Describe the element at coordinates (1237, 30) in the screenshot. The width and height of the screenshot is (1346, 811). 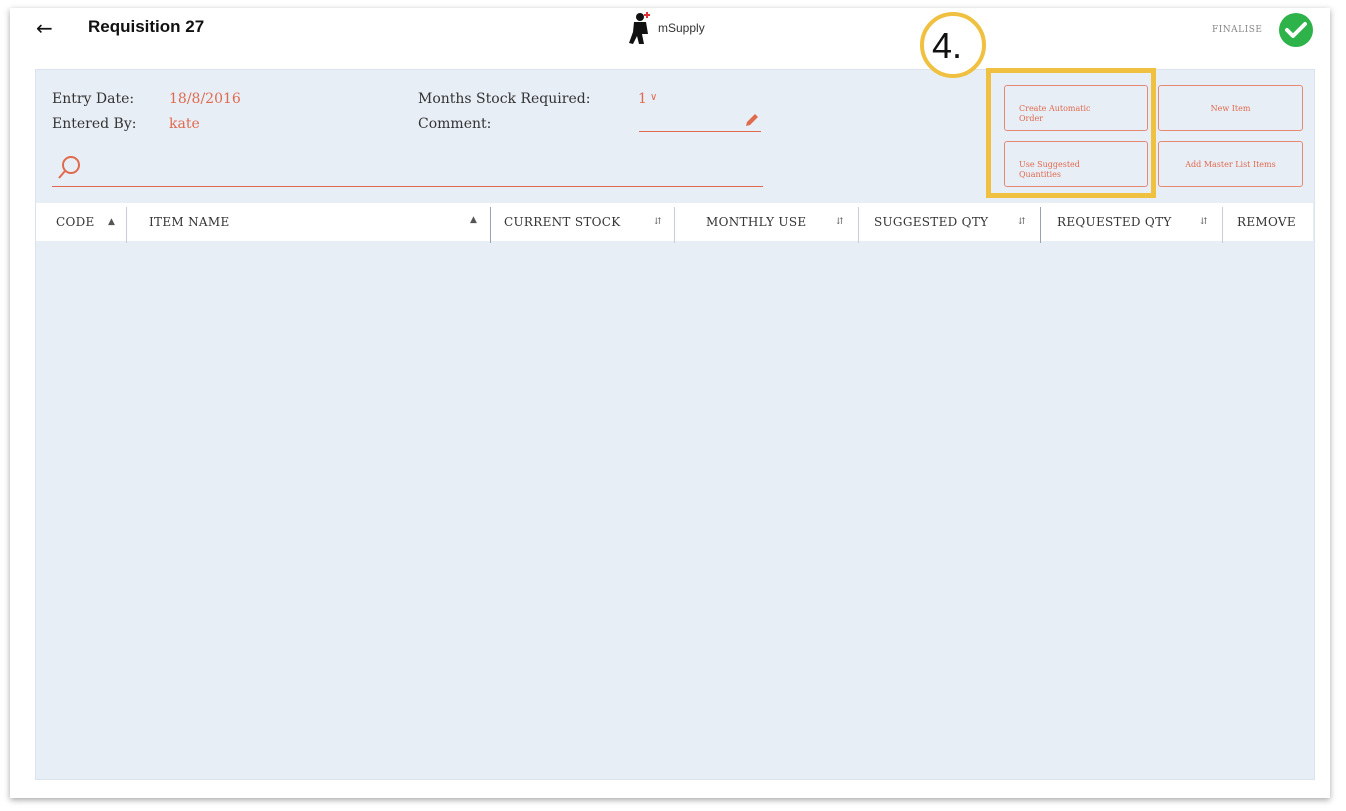
I see `finalise-label: FINALISE` at that location.